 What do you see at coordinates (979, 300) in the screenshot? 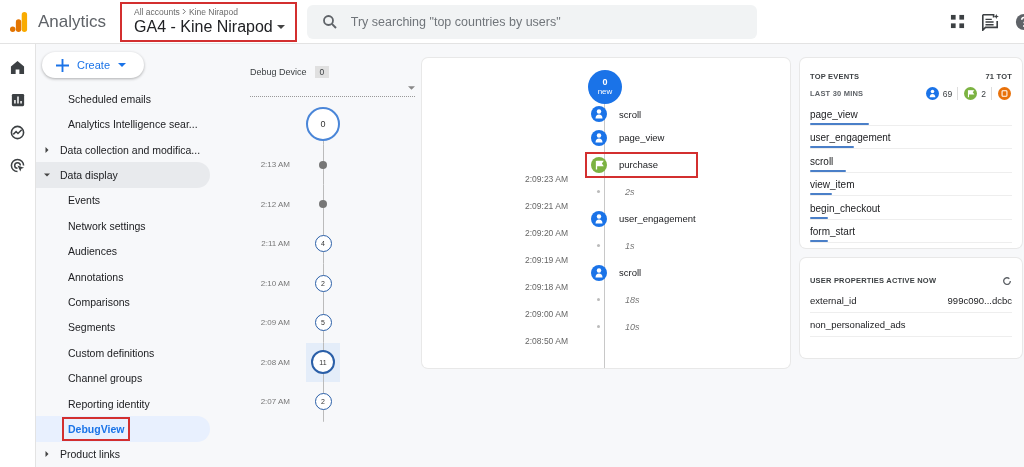
I see `property-value: 999c090...dcbc` at bounding box center [979, 300].